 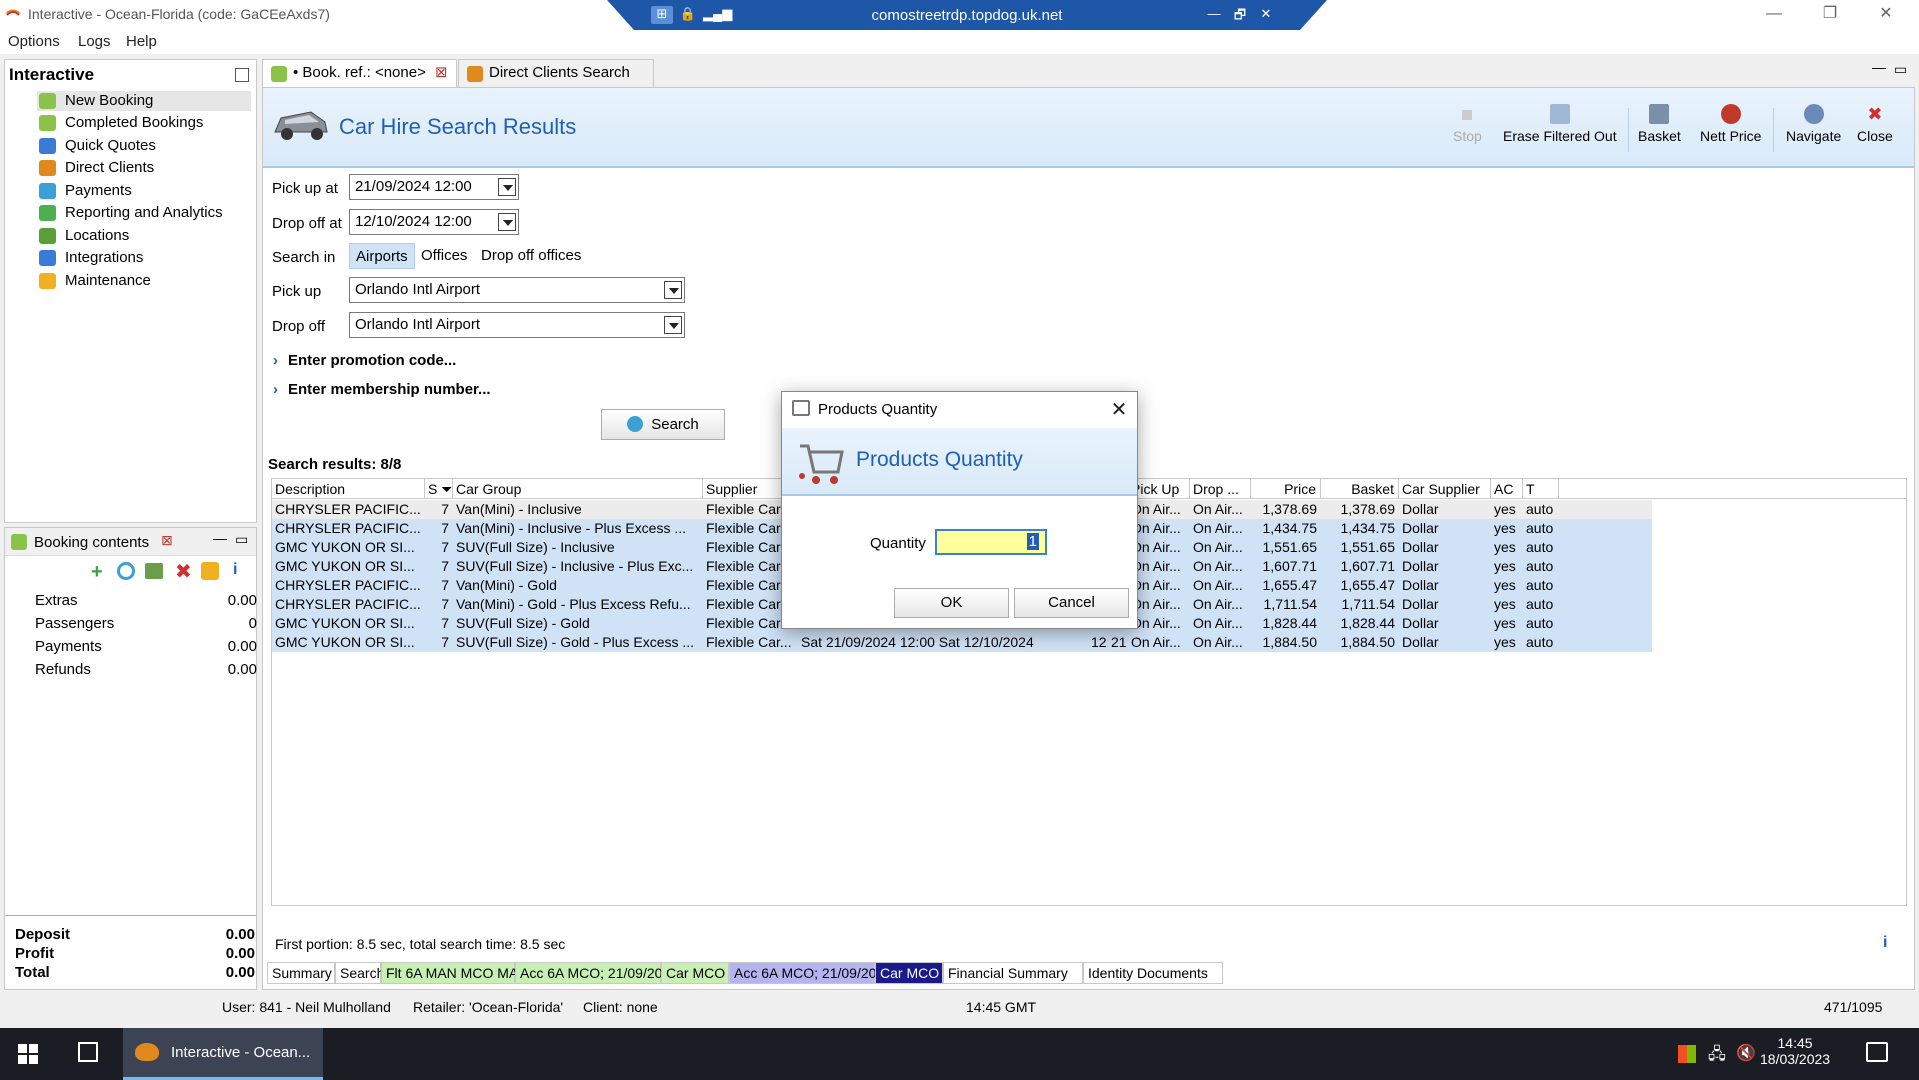 What do you see at coordinates (444, 256) in the screenshot?
I see `search-in-offices: Offices` at bounding box center [444, 256].